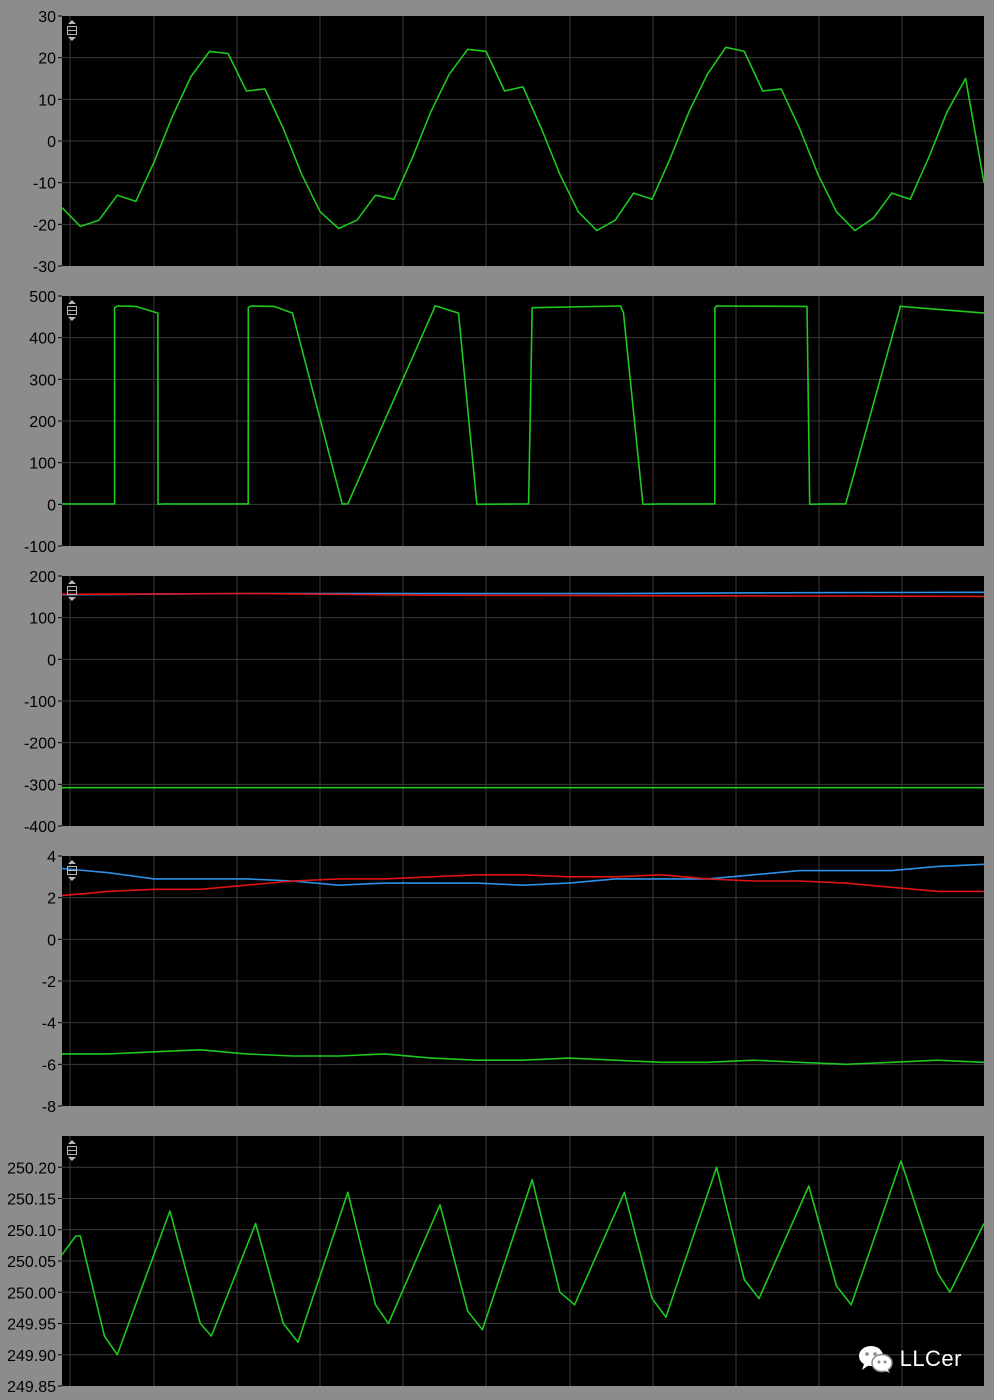 Image resolution: width=994 pixels, height=1400 pixels. What do you see at coordinates (47, 59) in the screenshot?
I see `y-tick-label: 20` at bounding box center [47, 59].